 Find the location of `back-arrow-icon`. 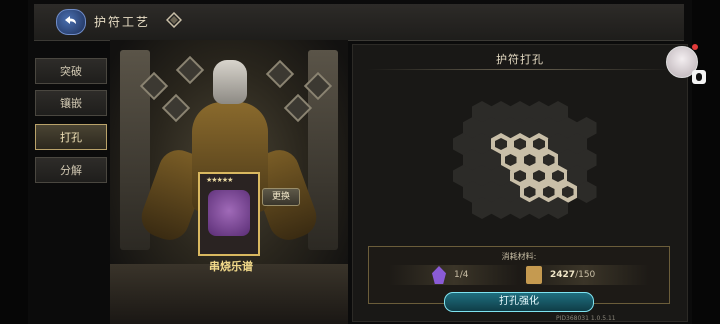

back-arrow-icon is located at coordinates (70, 20).